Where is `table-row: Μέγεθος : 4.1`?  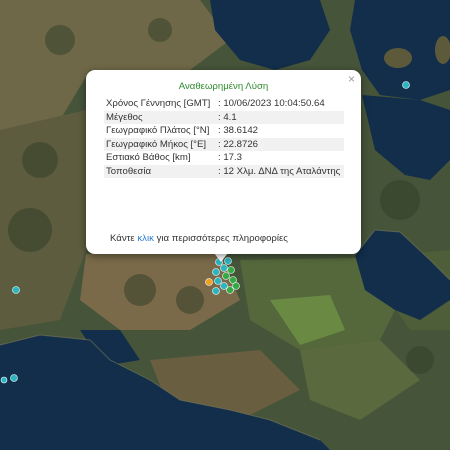
table-row: Μέγεθος : 4.1 is located at coordinates (224, 117).